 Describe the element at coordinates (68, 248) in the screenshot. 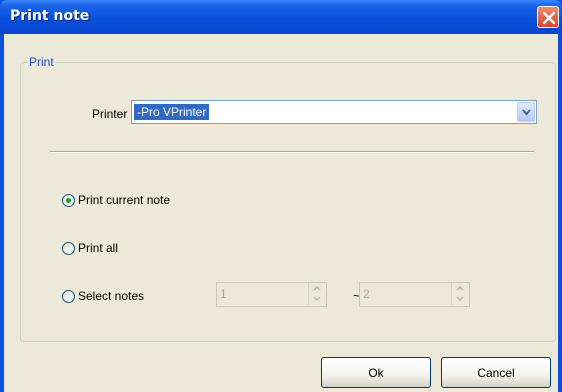

I see `radio-all-button` at that location.